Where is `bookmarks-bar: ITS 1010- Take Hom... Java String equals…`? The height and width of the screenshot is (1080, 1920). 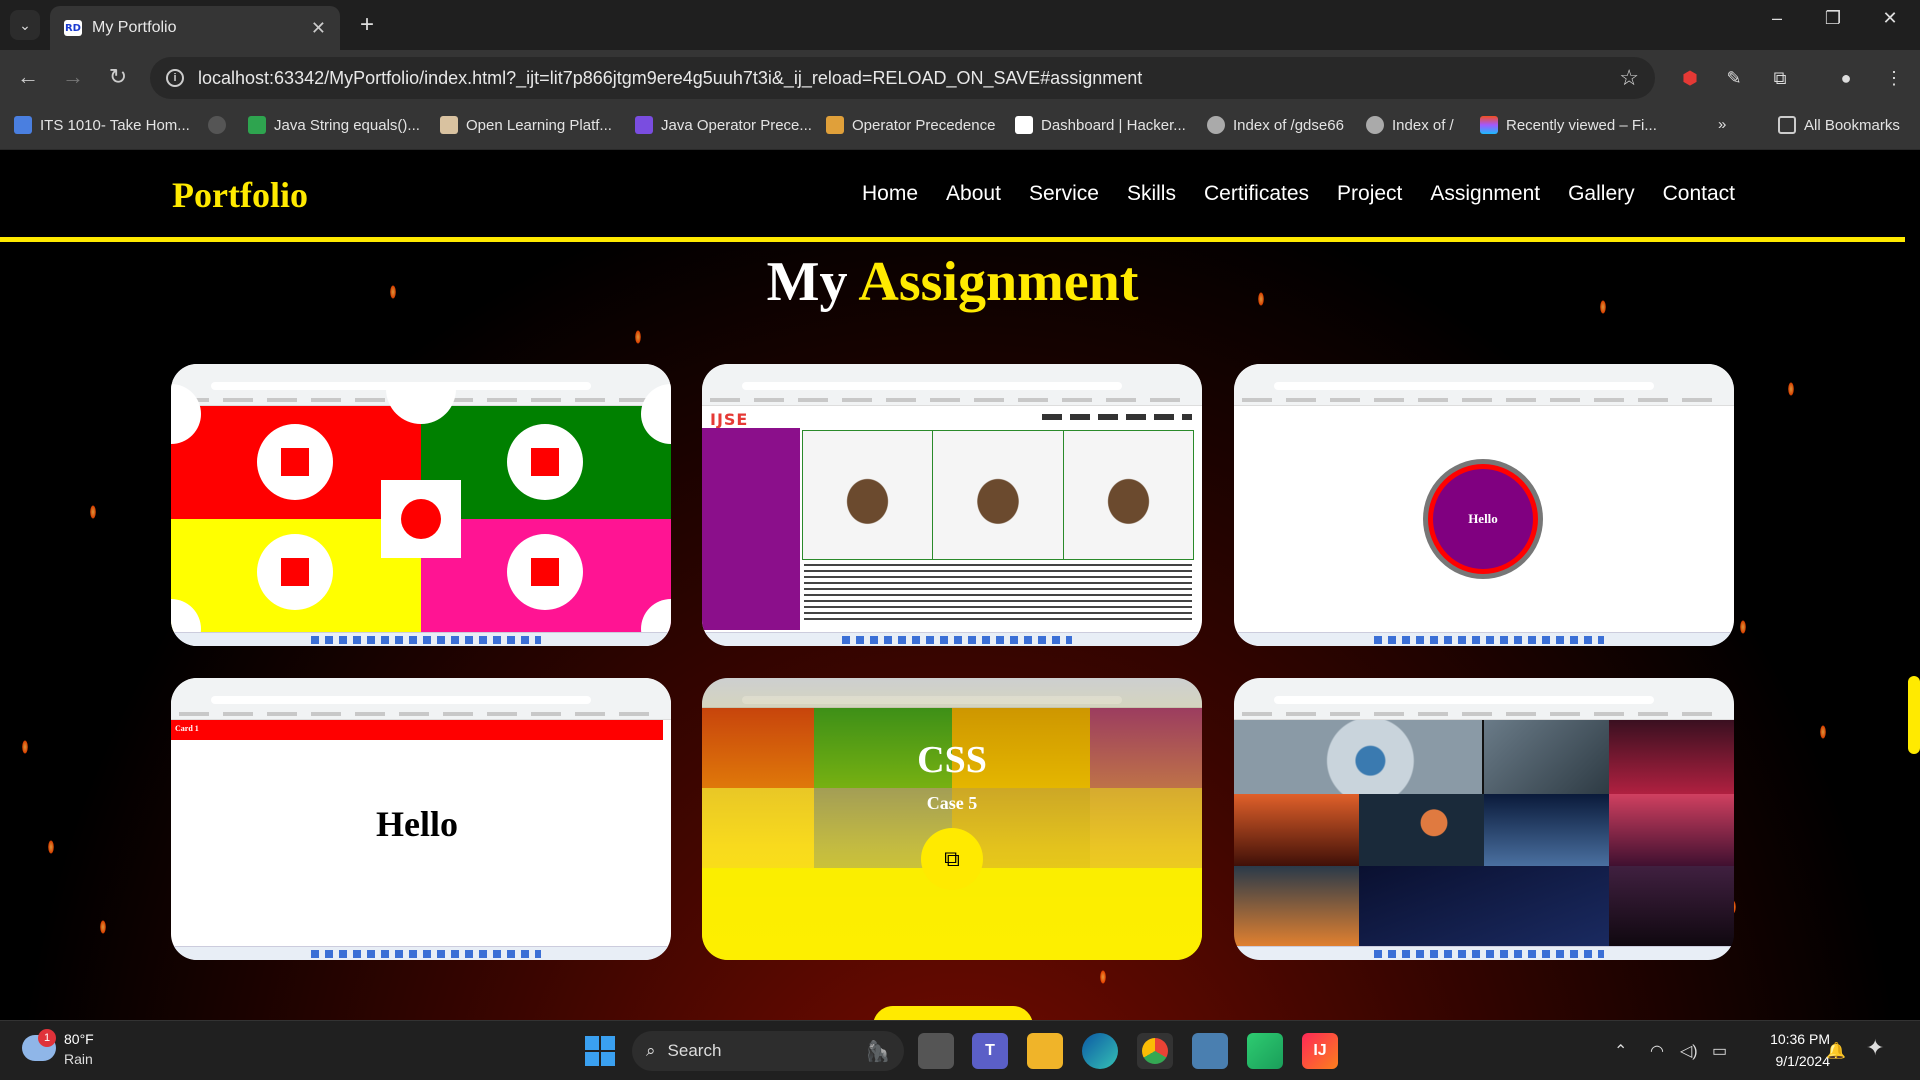 bookmarks-bar: ITS 1010- Take Hom... Java String equals… is located at coordinates (960, 128).